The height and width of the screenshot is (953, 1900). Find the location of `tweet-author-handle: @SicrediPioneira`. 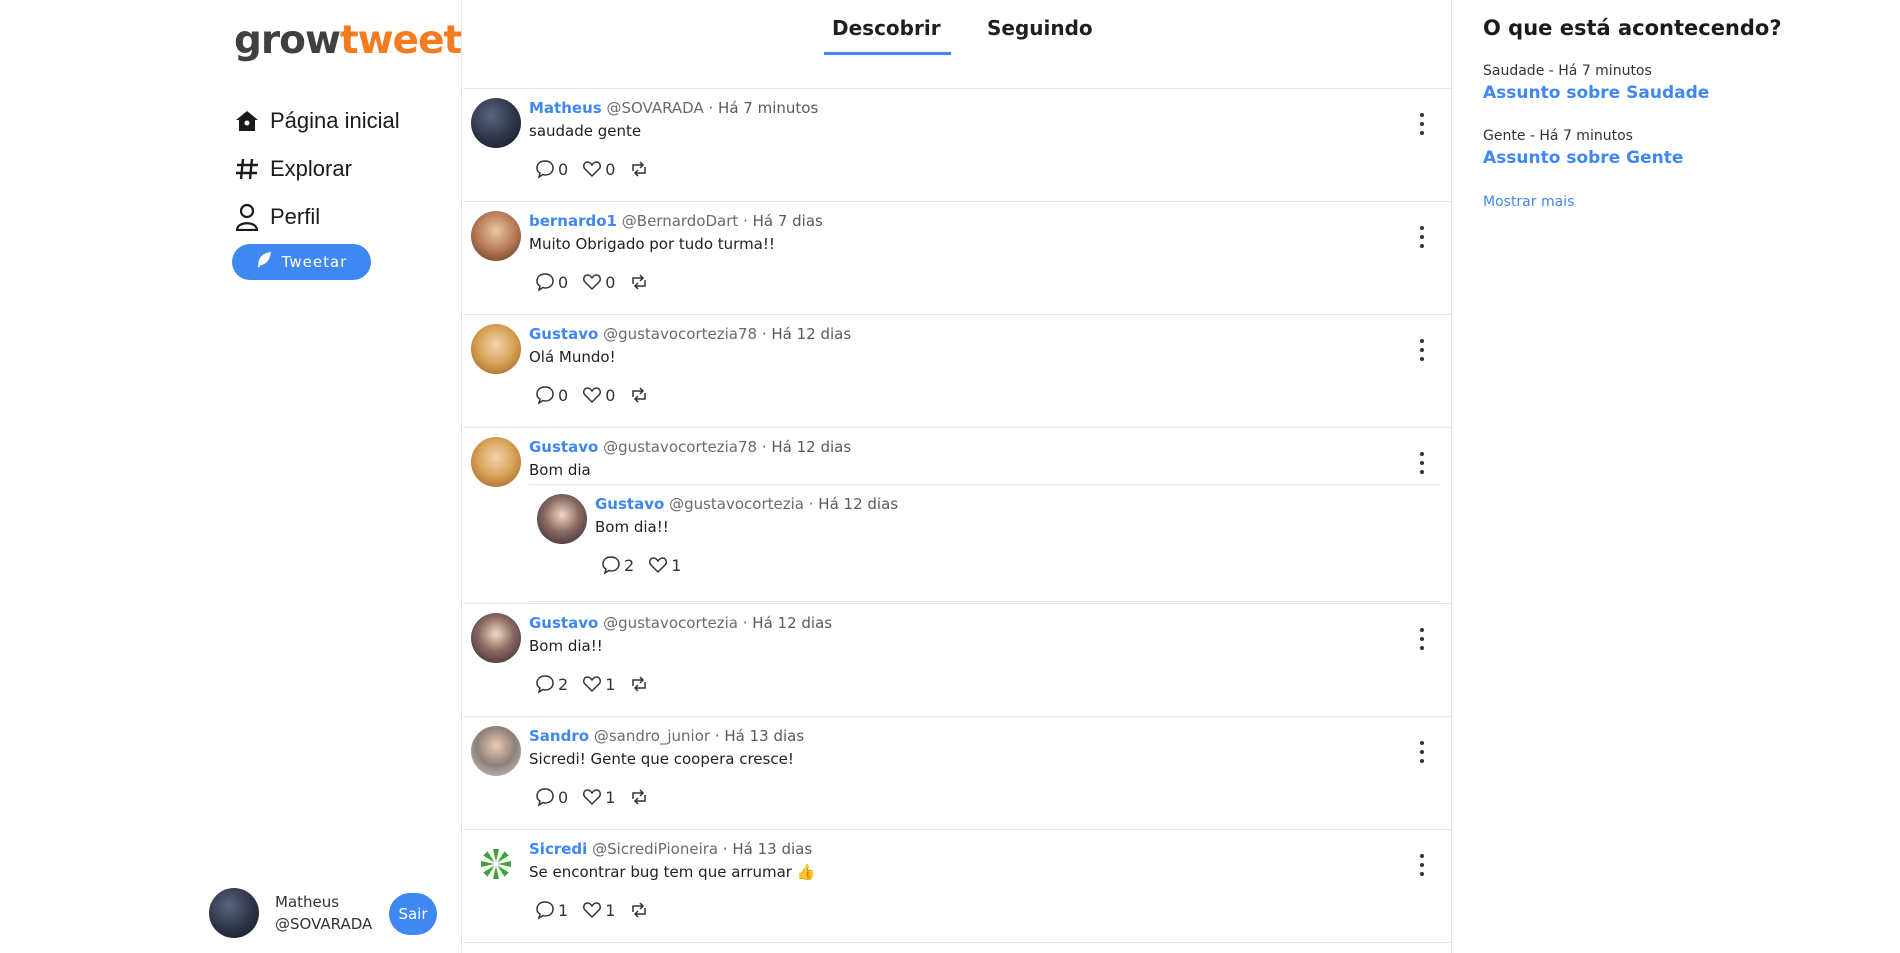

tweet-author-handle: @SicrediPioneira is located at coordinates (655, 849).